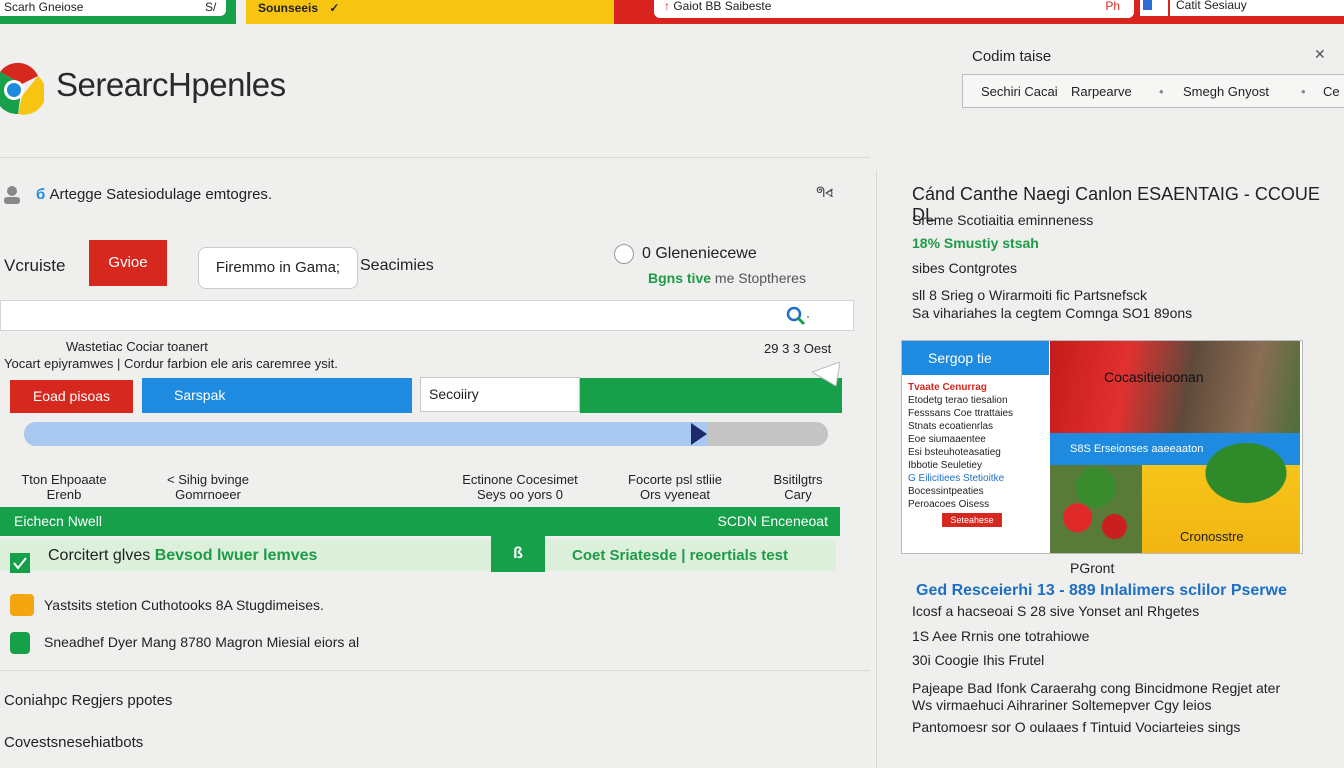  Describe the element at coordinates (1154, 8) in the screenshot. I see `square-icon` at that location.